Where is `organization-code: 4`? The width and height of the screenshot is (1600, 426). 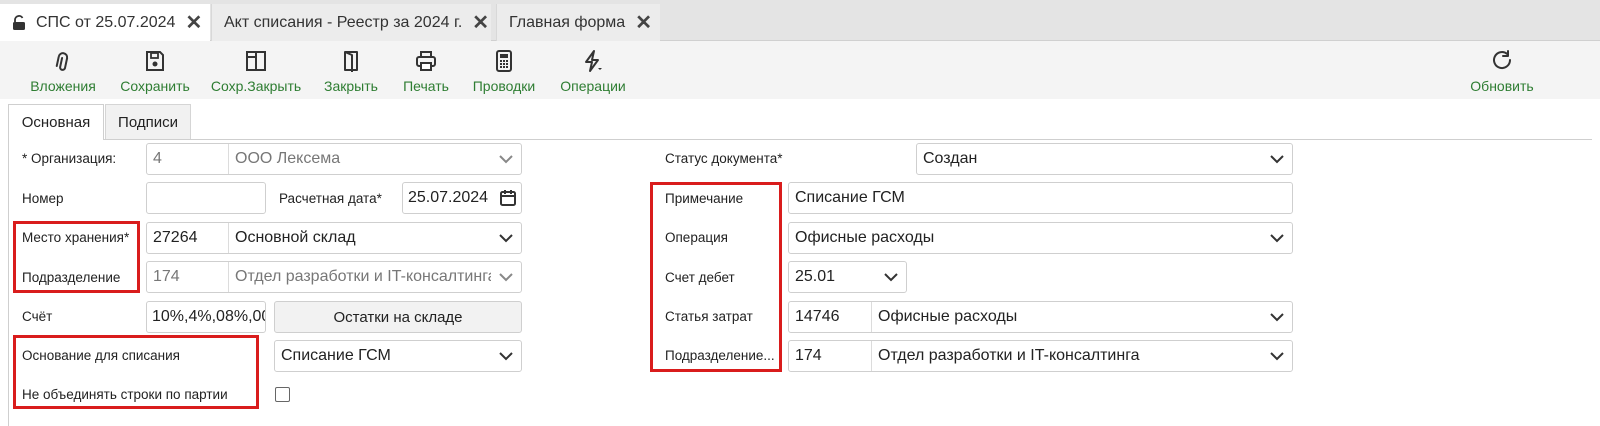 organization-code: 4 is located at coordinates (188, 159).